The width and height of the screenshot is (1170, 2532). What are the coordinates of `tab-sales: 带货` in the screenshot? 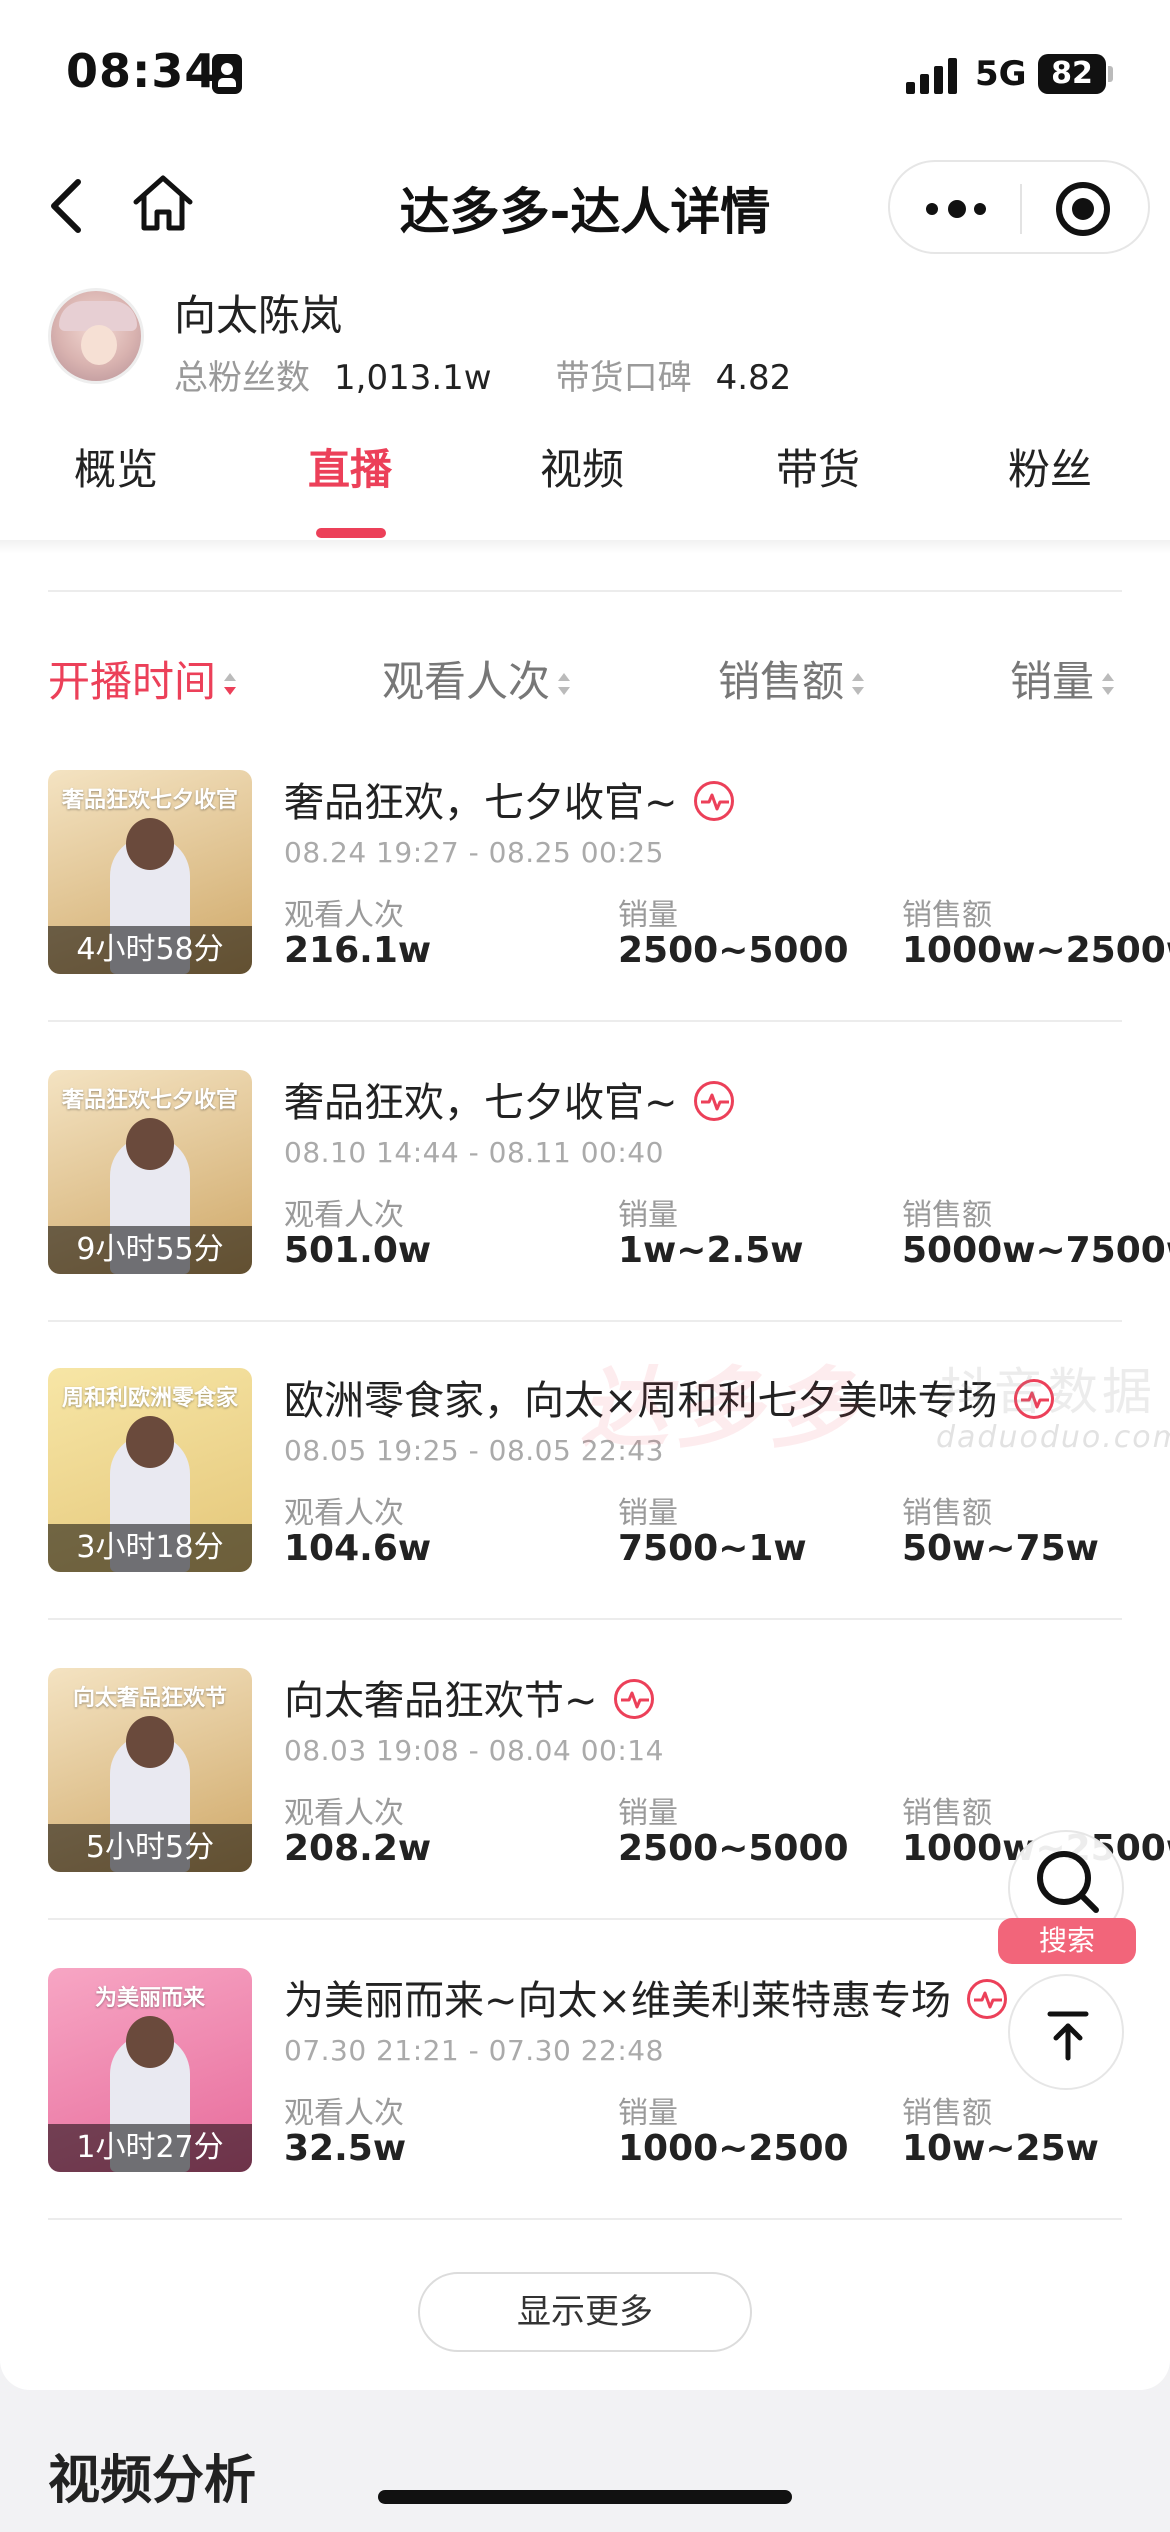 It's located at (818, 466).